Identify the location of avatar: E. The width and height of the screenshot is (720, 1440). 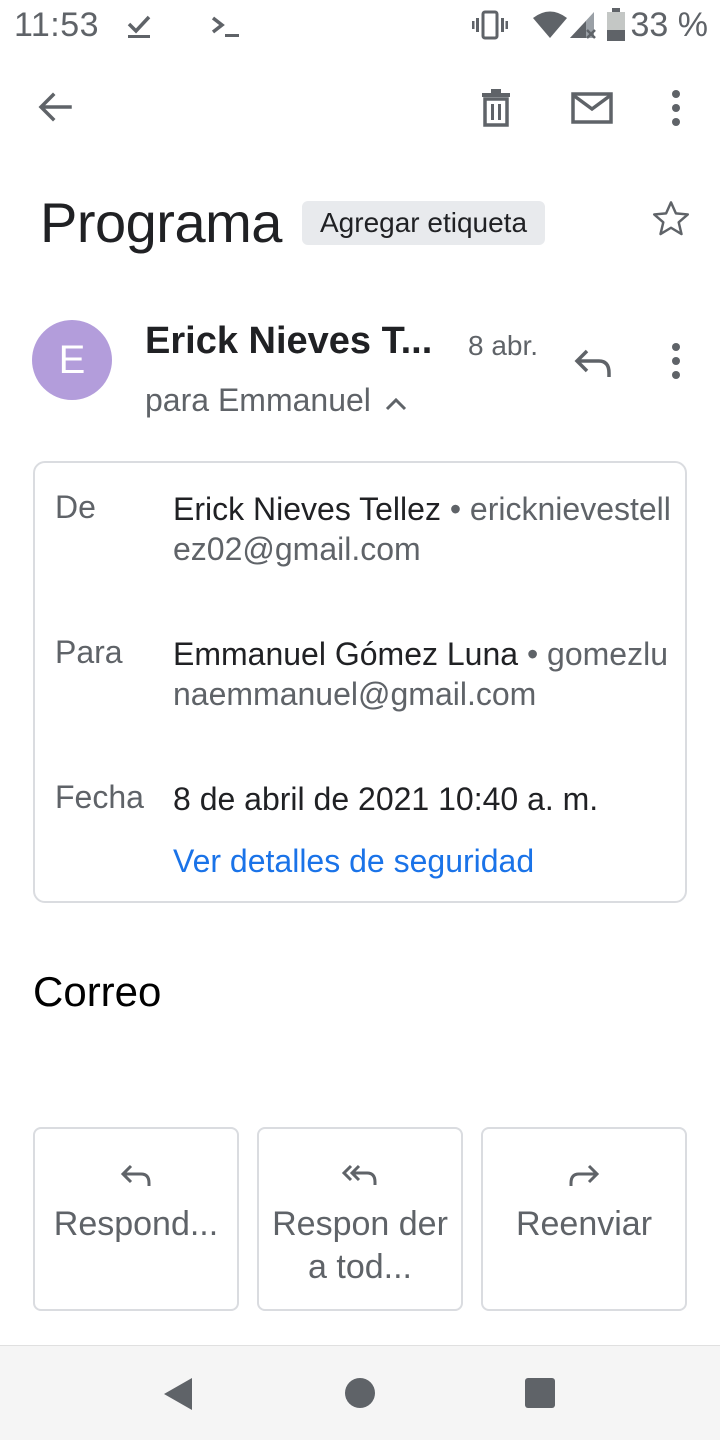
(72, 360).